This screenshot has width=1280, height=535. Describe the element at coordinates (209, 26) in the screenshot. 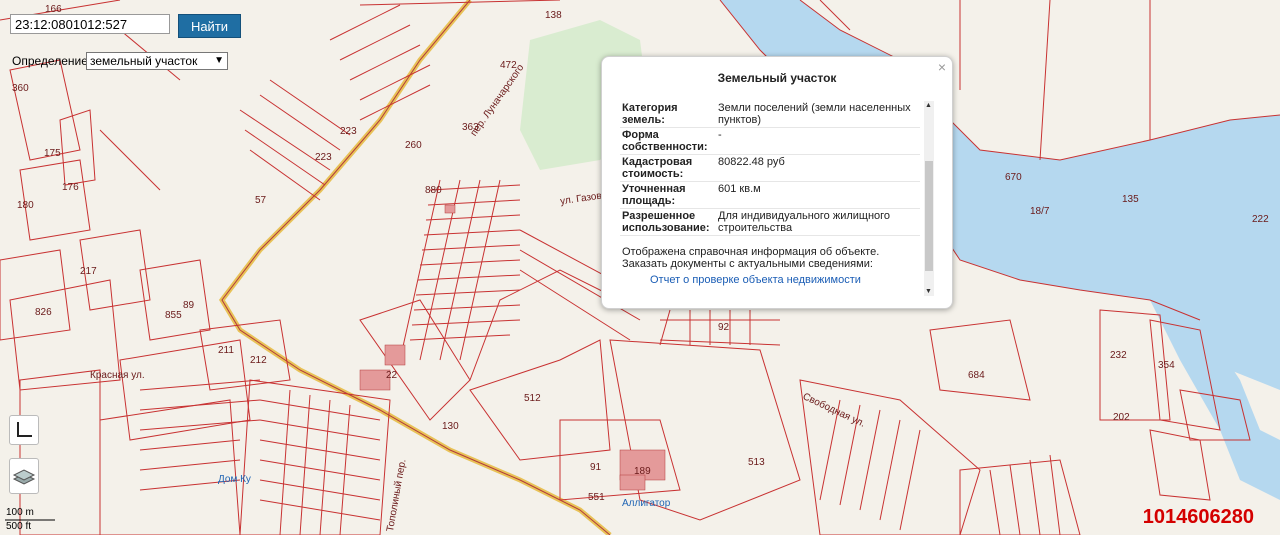

I see `find-button: Найти` at that location.